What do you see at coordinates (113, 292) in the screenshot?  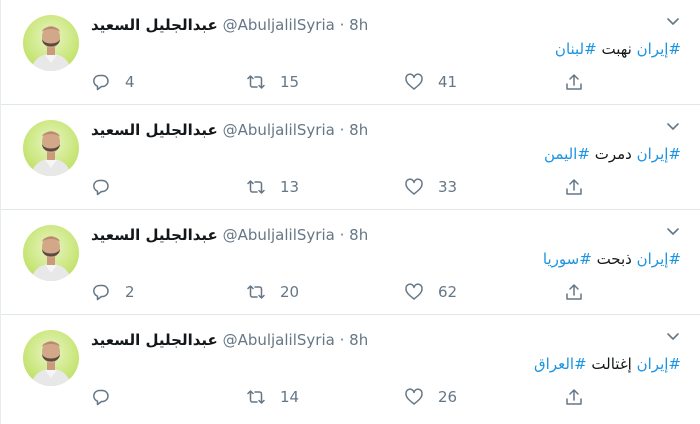 I see `reply-button: 2` at bounding box center [113, 292].